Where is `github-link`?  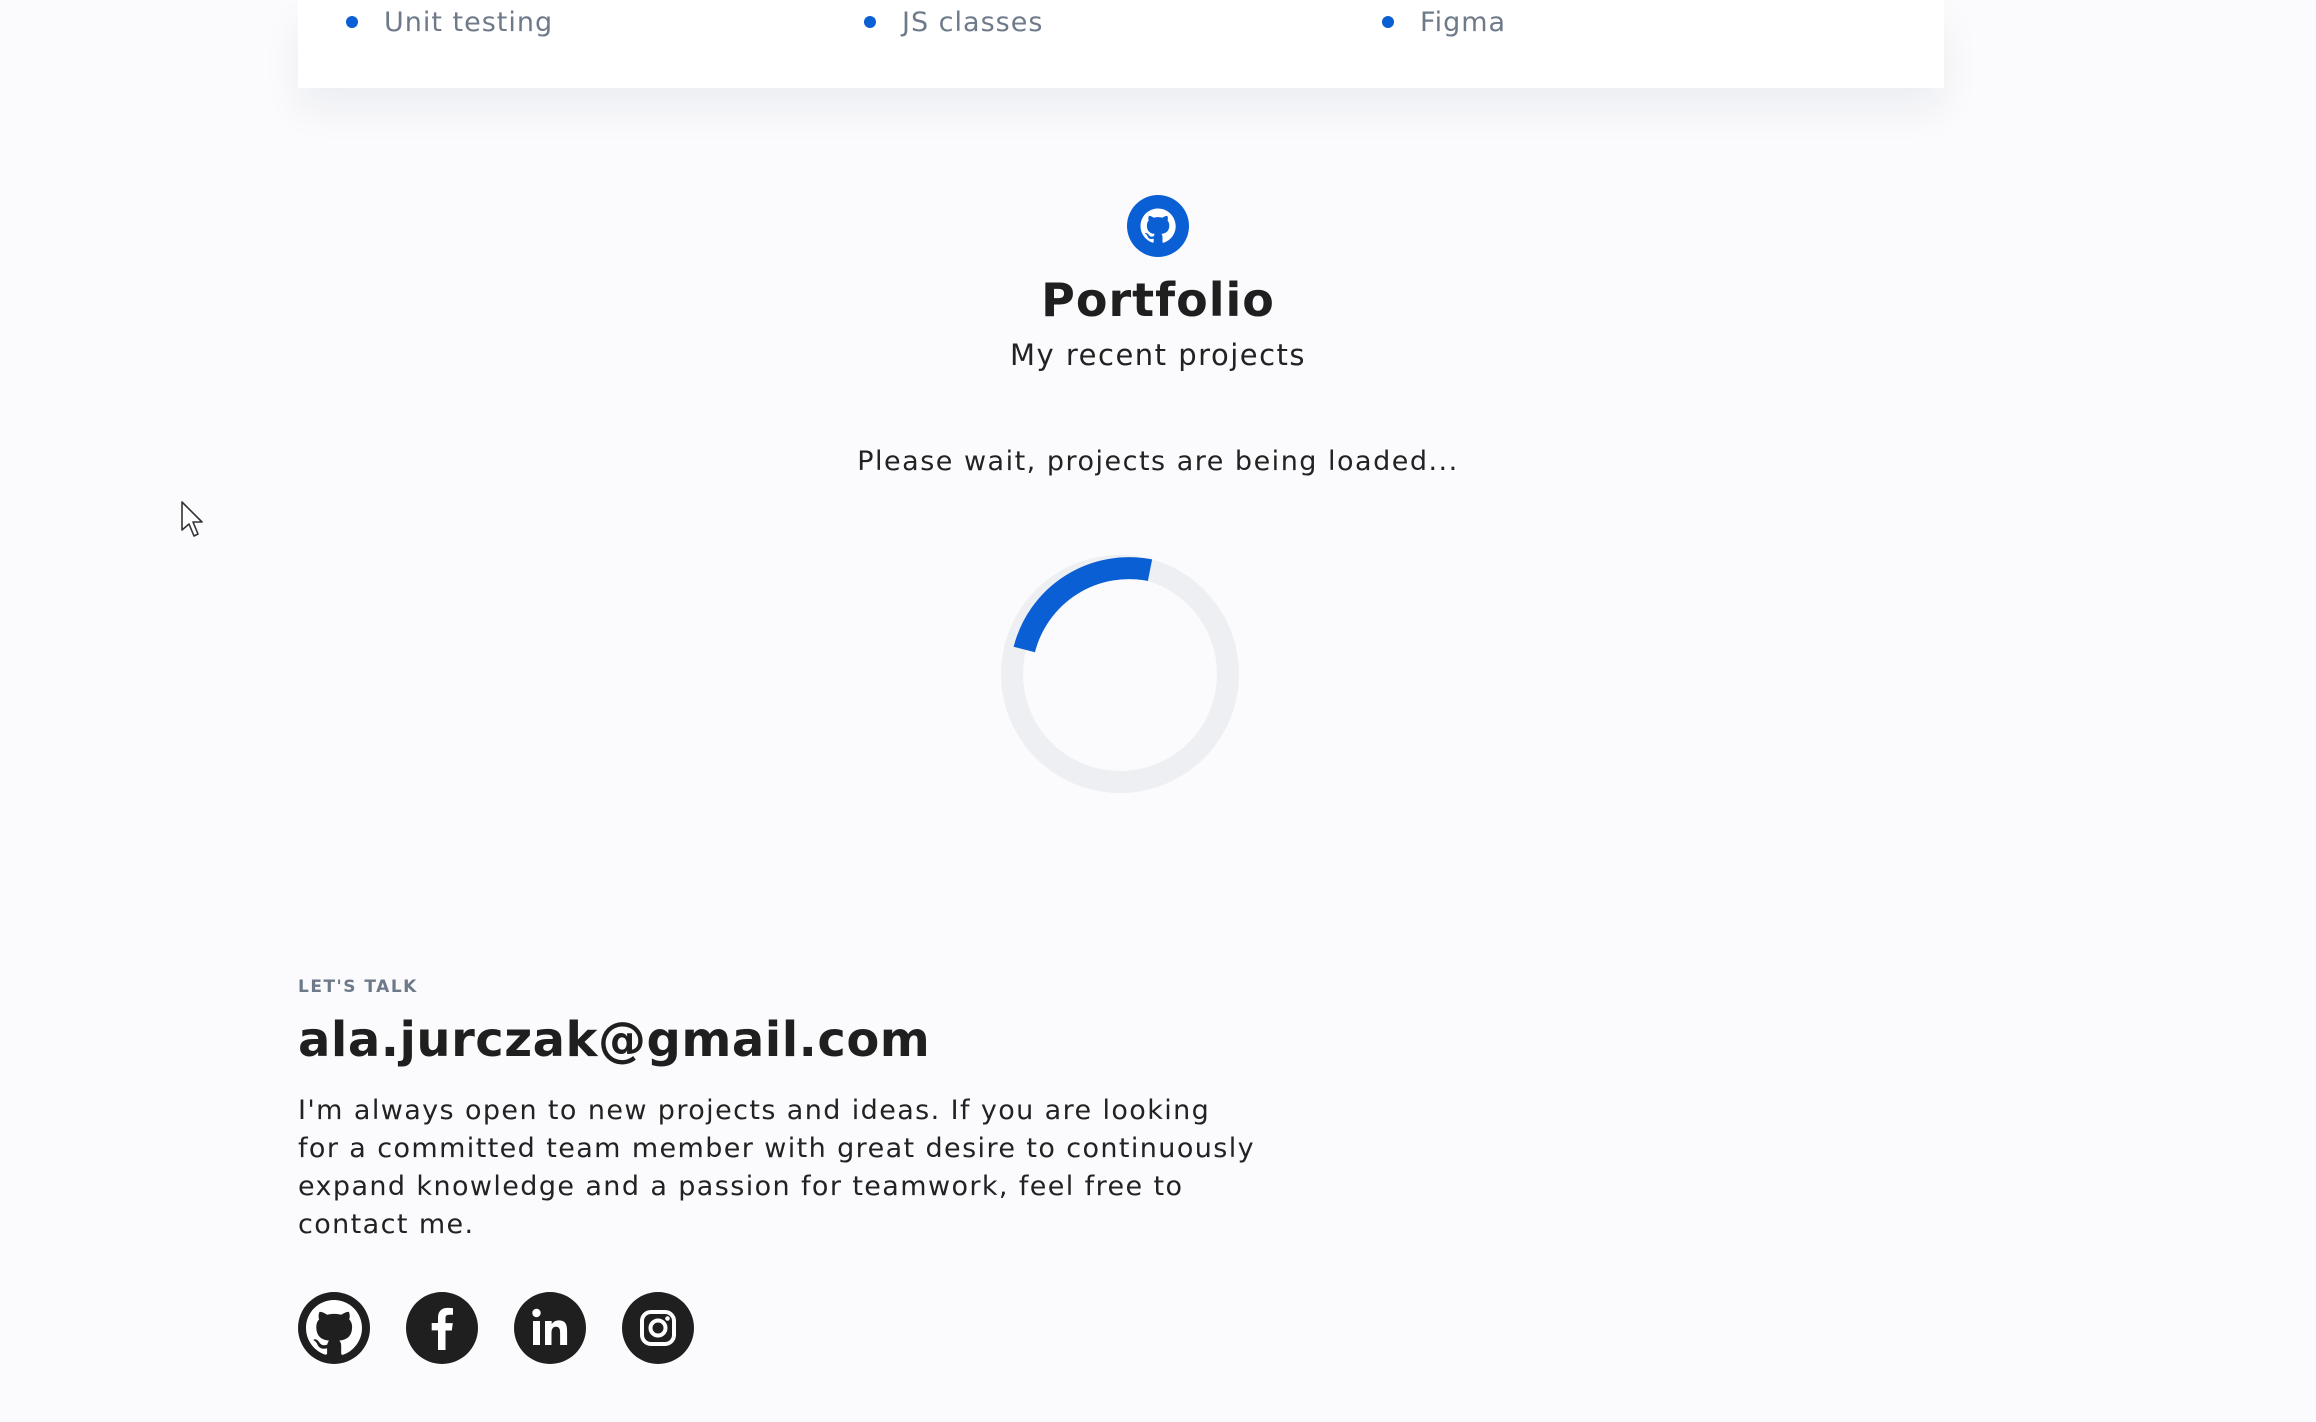 github-link is located at coordinates (334, 1328).